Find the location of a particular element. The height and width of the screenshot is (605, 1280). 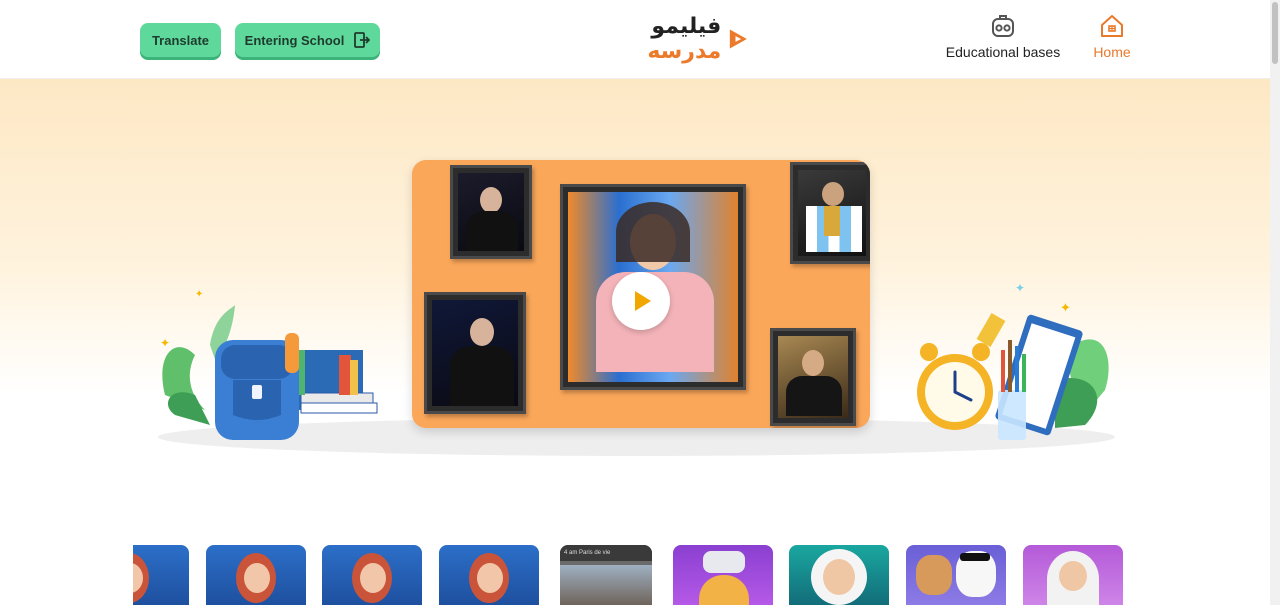

video-thumbnails-row: 4 am Paris de vie is located at coordinates (628, 575).